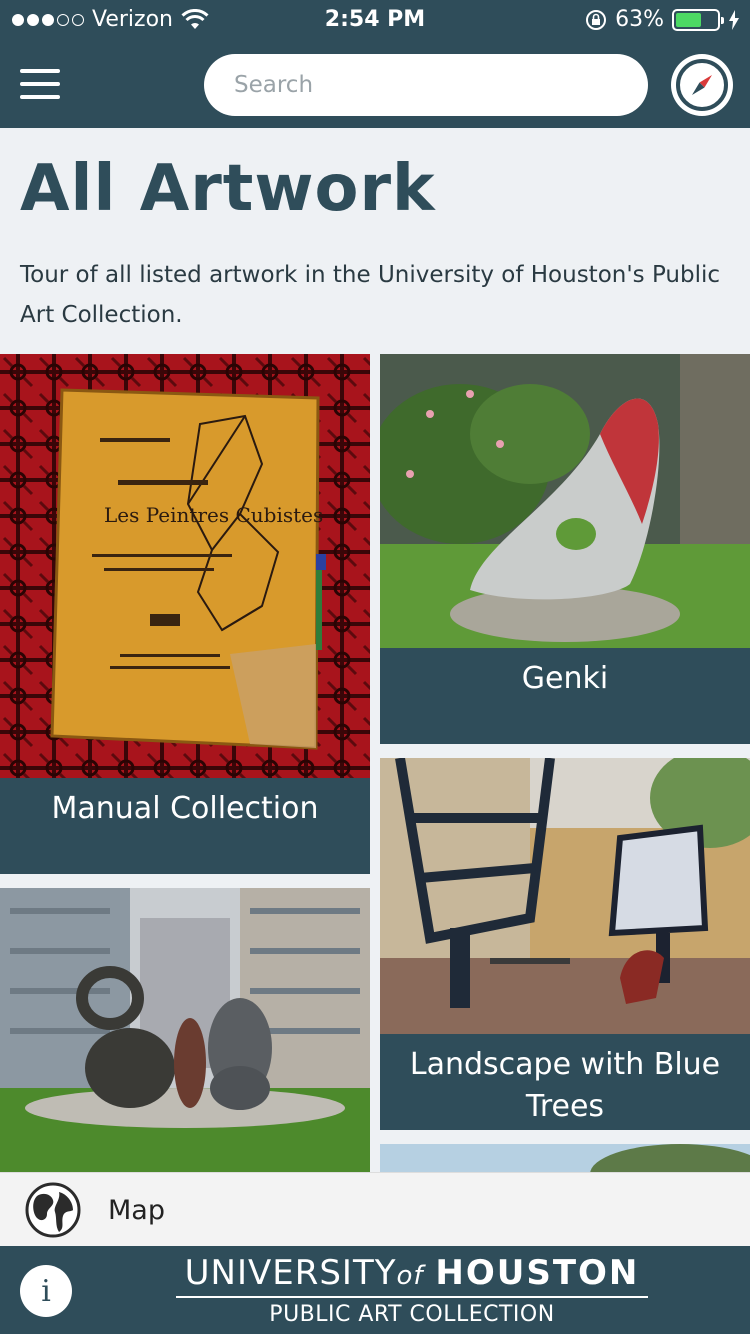 The image size is (750, 1334). I want to click on status-bar: Verizon 2:54 PM 63%, so click(375, 20).